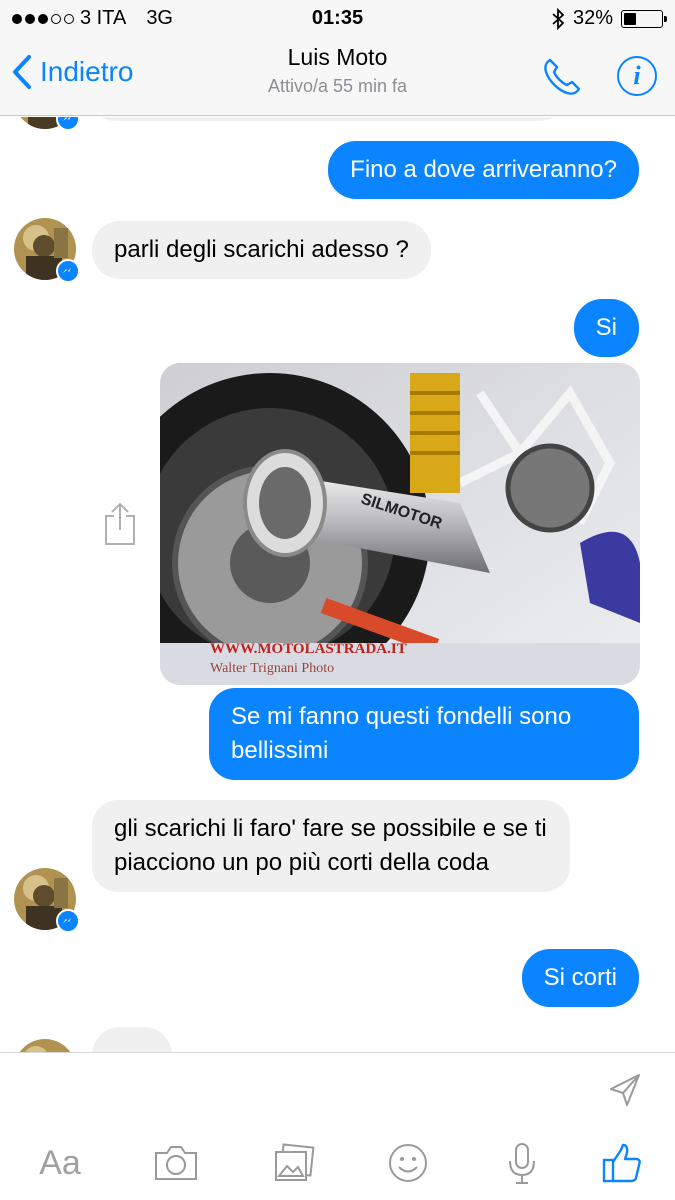 The width and height of the screenshot is (675, 1200). Describe the element at coordinates (272, 668) in the screenshot. I see `photo-credit-text: Walter Trignani Photo` at that location.